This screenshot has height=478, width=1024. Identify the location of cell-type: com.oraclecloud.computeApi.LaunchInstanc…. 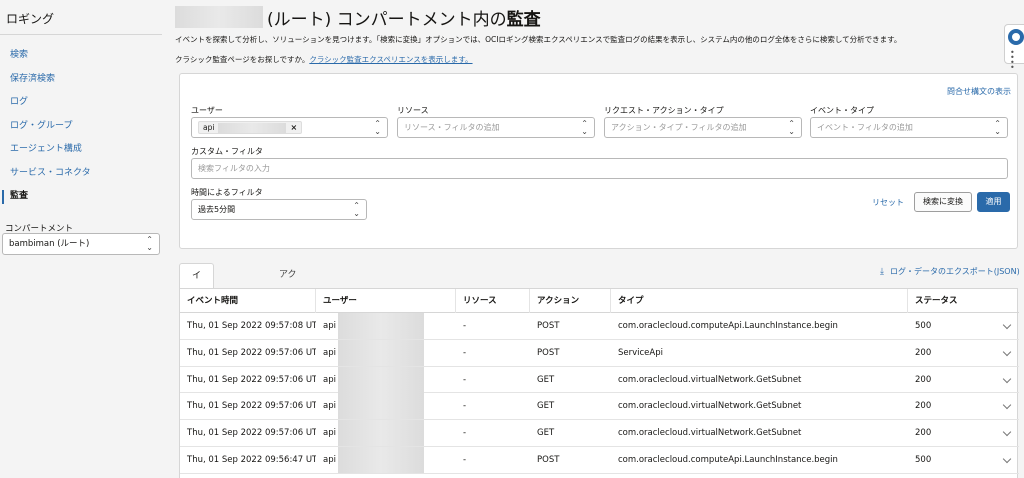
(728, 326).